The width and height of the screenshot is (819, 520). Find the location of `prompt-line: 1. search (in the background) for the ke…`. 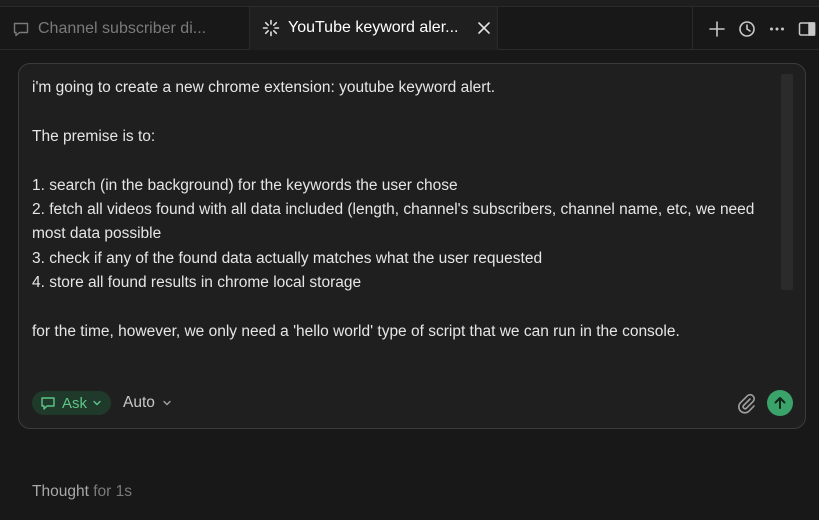

prompt-line: 1. search (in the background) for the ke… is located at coordinates (245, 185).